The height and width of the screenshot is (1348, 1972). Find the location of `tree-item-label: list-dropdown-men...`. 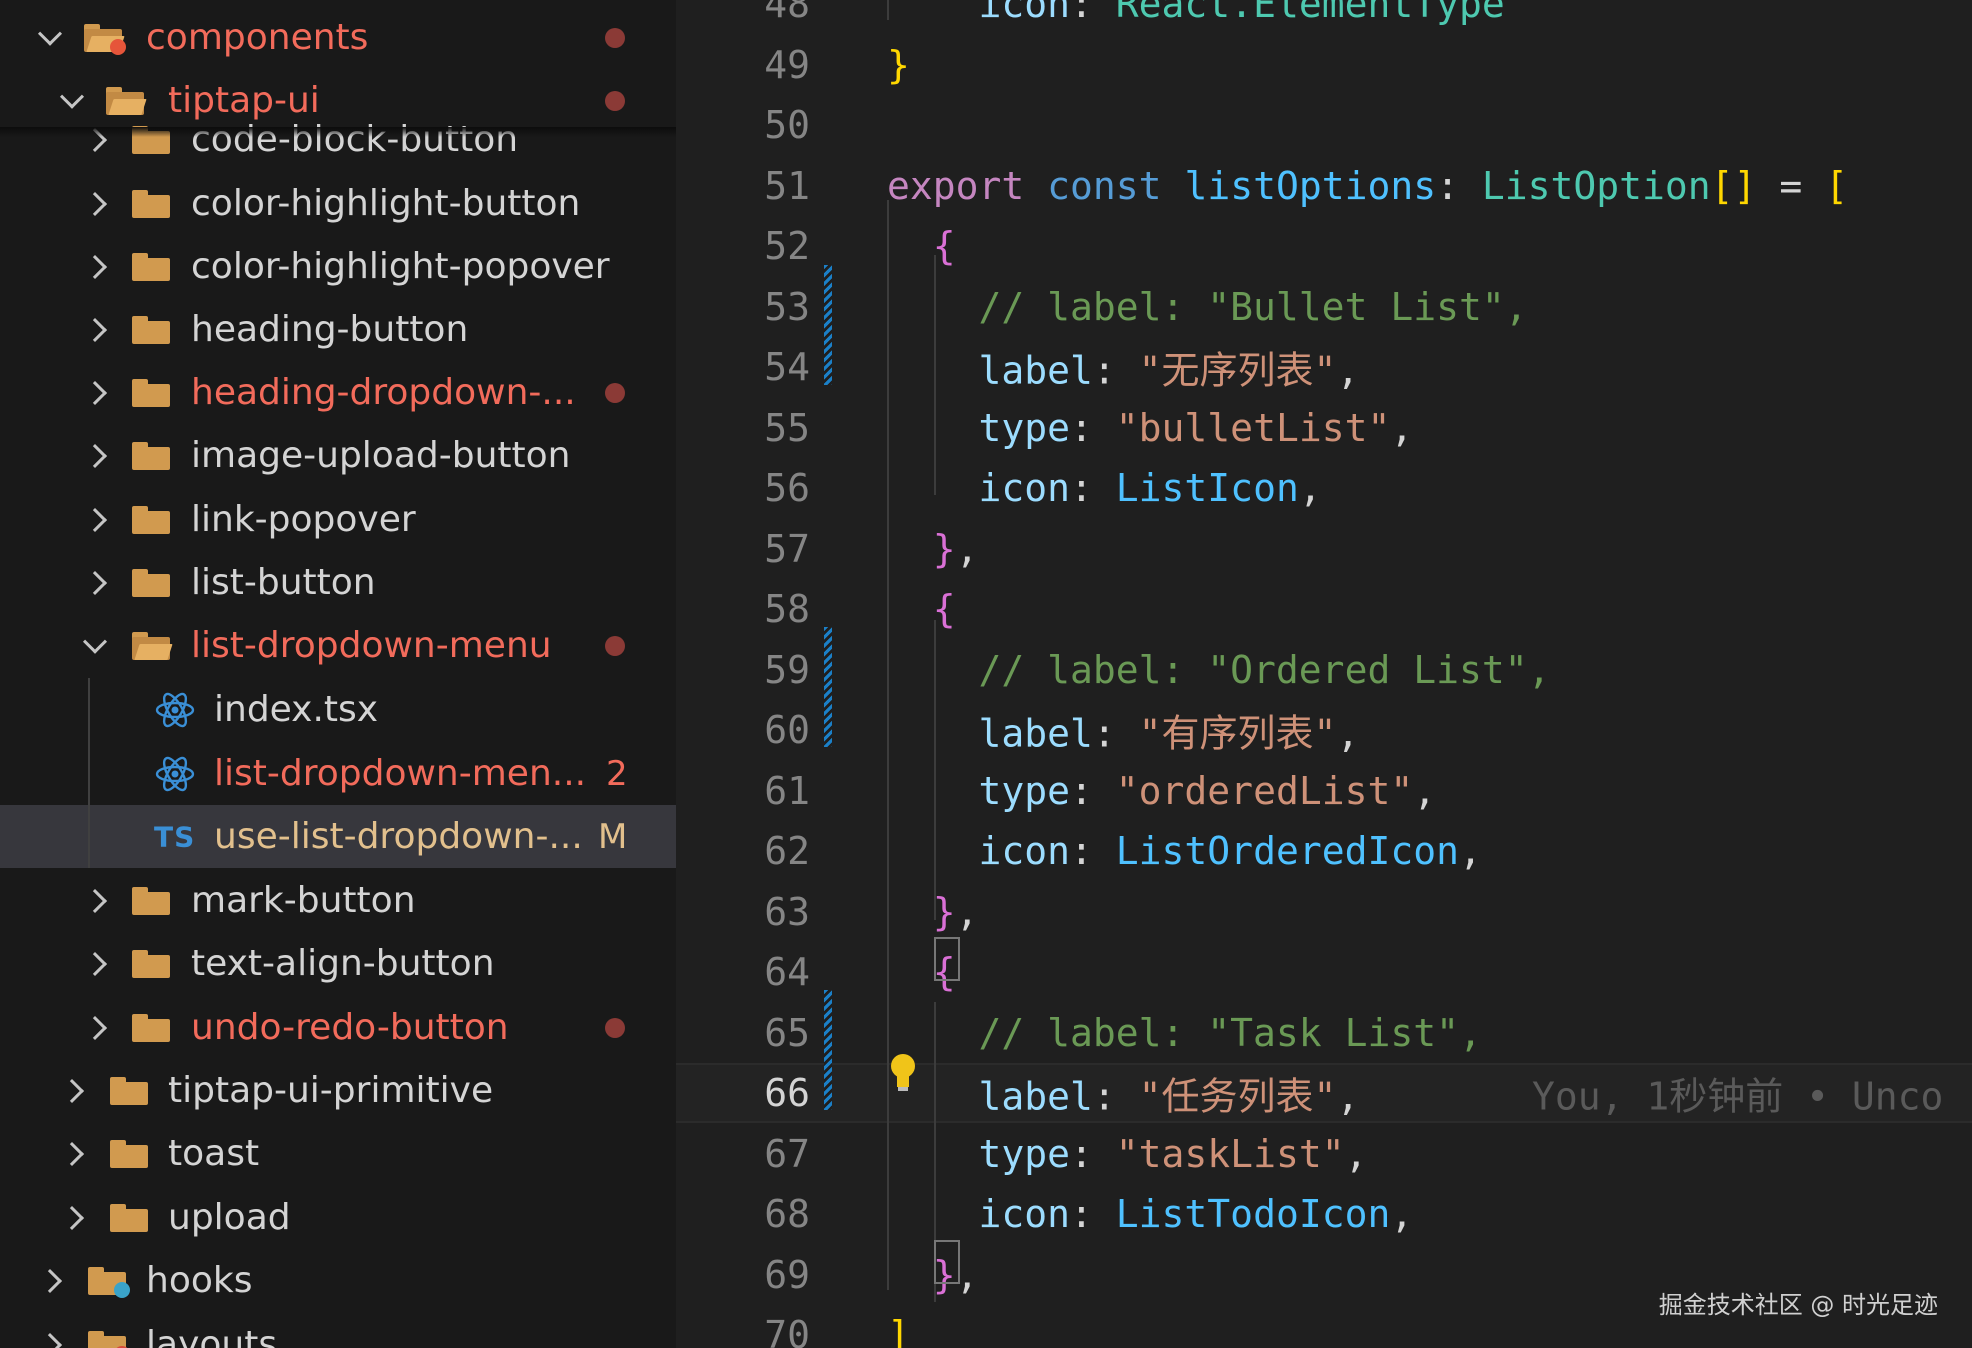

tree-item-label: list-dropdown-men... is located at coordinates (400, 773).